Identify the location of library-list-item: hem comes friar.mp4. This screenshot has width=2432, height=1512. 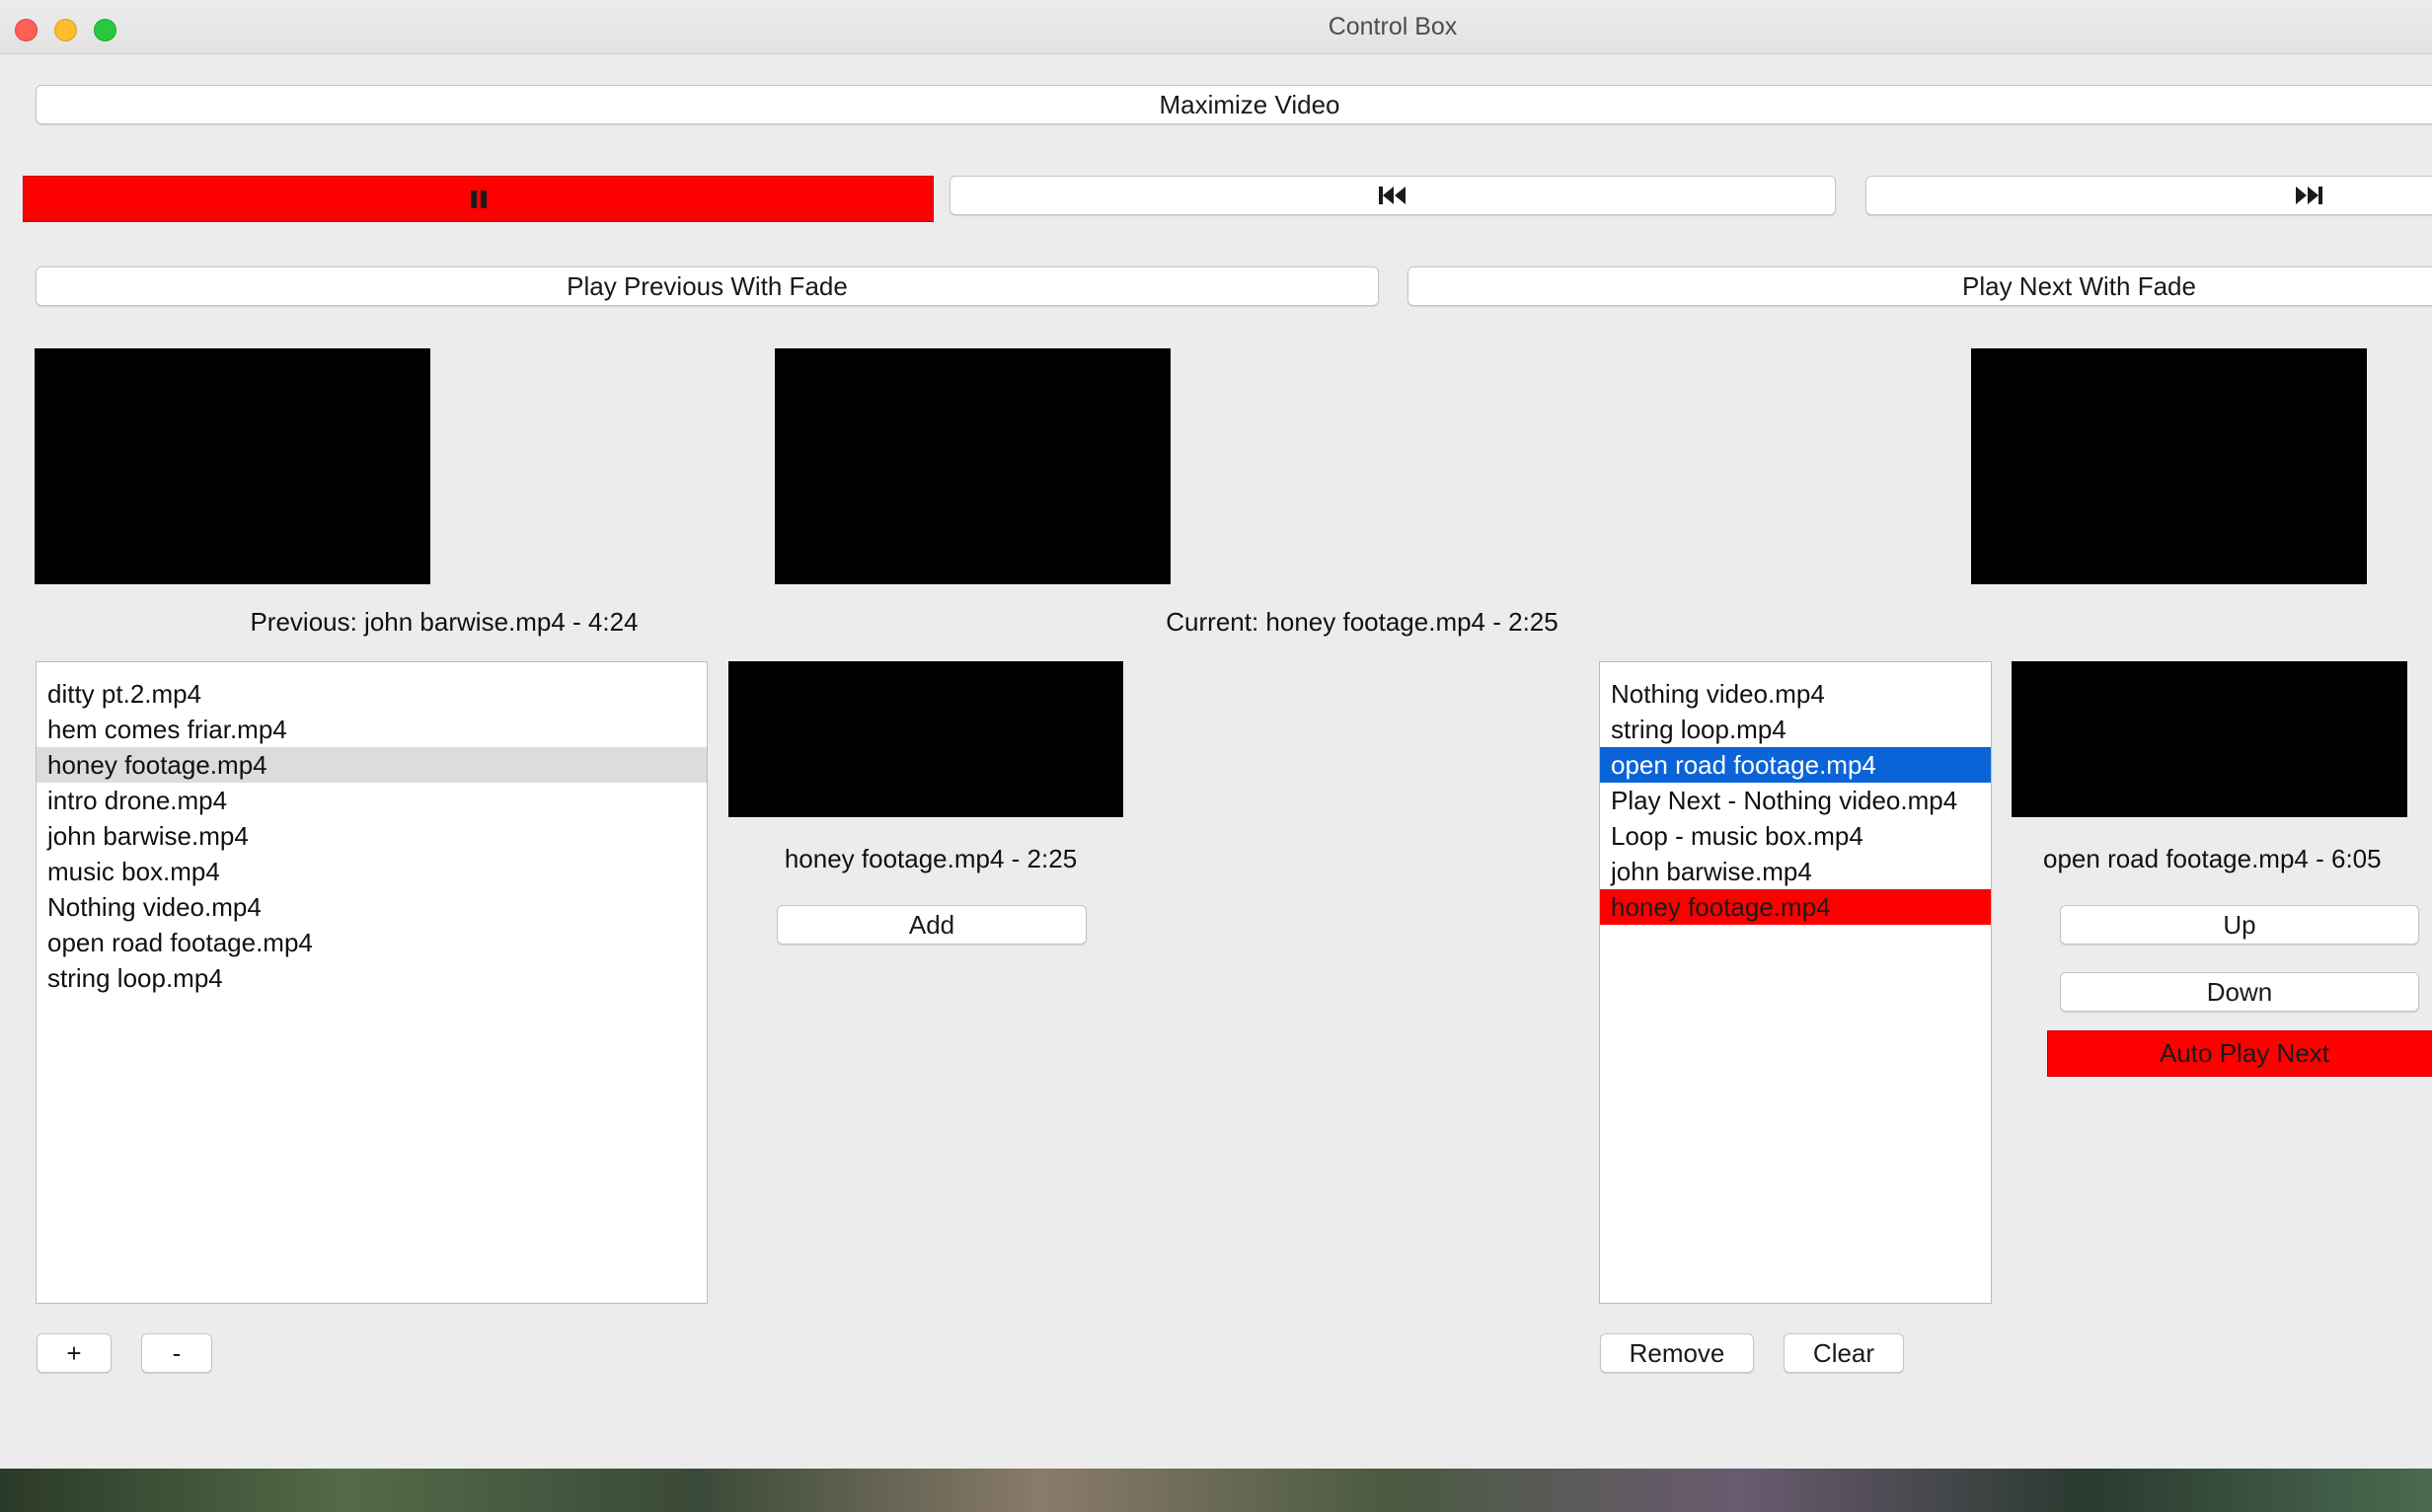
(372, 729).